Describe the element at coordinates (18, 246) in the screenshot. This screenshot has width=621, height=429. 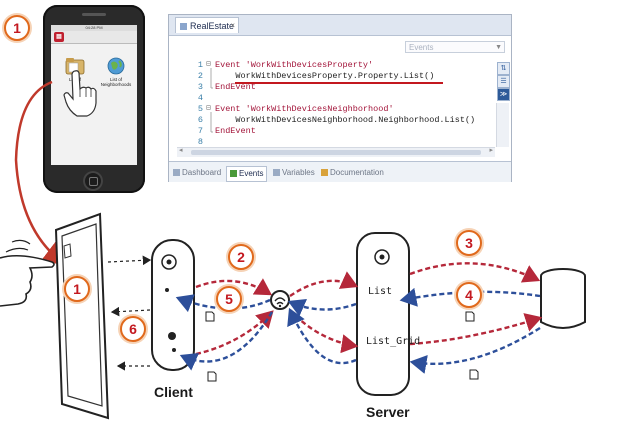
I see `hand-motion-lines` at that location.